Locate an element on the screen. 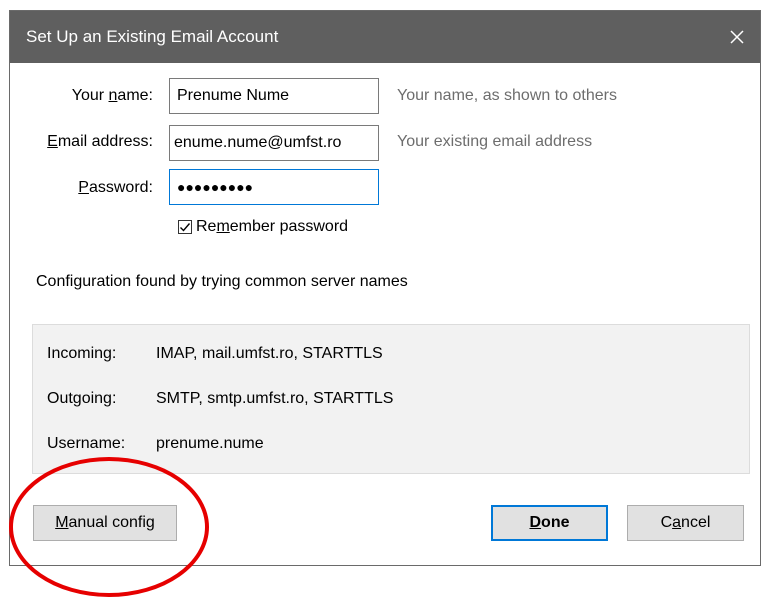  done-label: Done is located at coordinates (549, 522).